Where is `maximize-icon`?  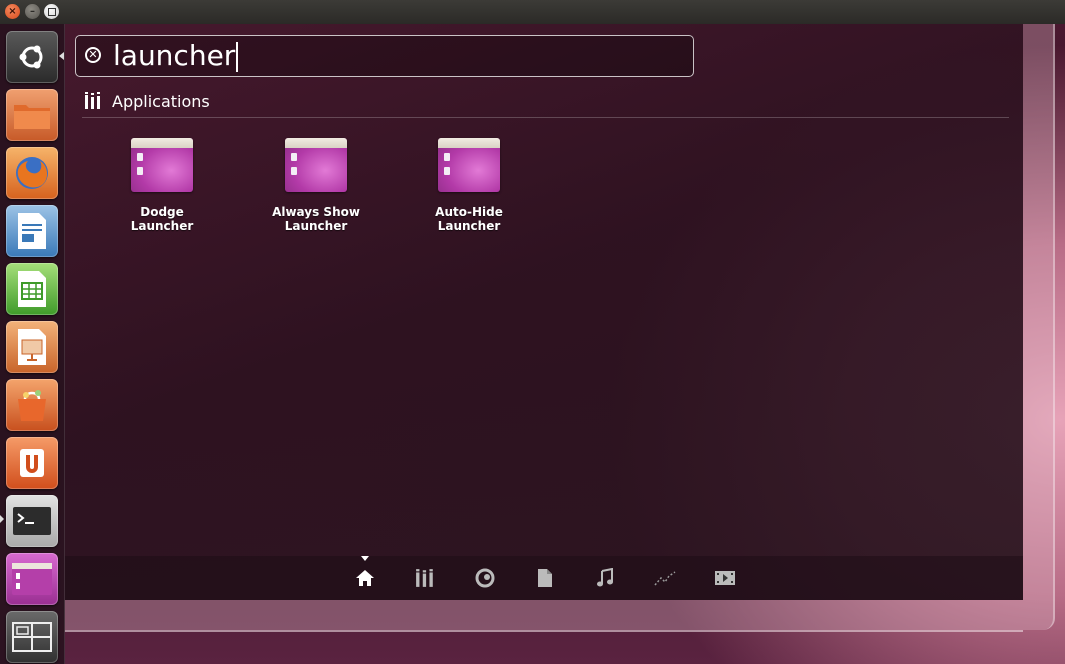 maximize-icon is located at coordinates (51, 11).